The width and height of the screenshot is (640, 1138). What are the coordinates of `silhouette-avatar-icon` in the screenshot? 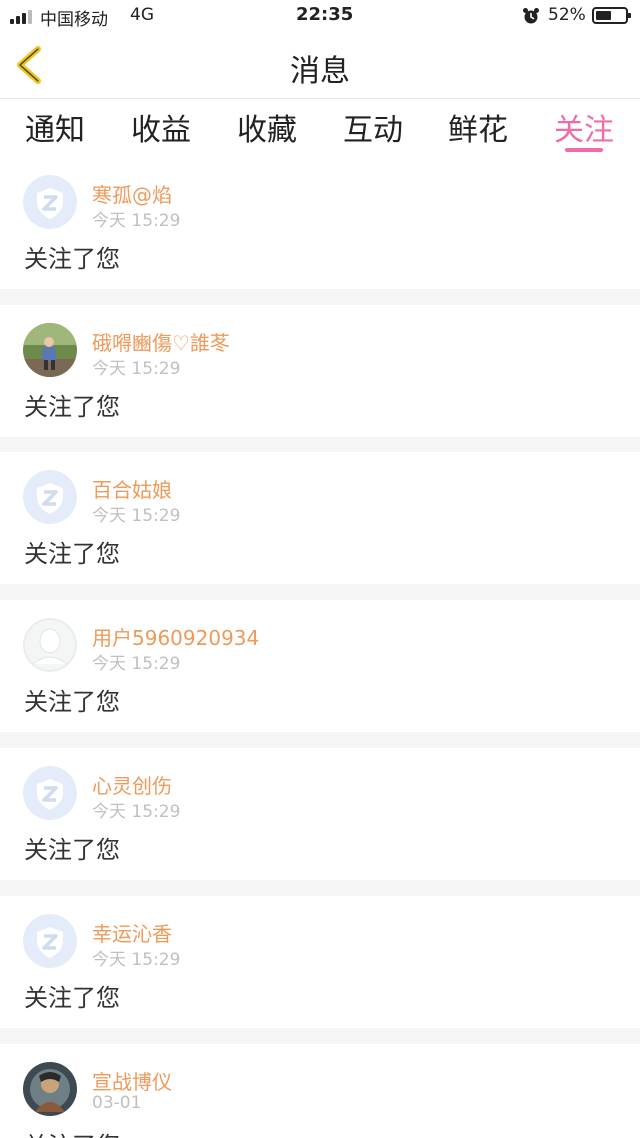 It's located at (50, 645).